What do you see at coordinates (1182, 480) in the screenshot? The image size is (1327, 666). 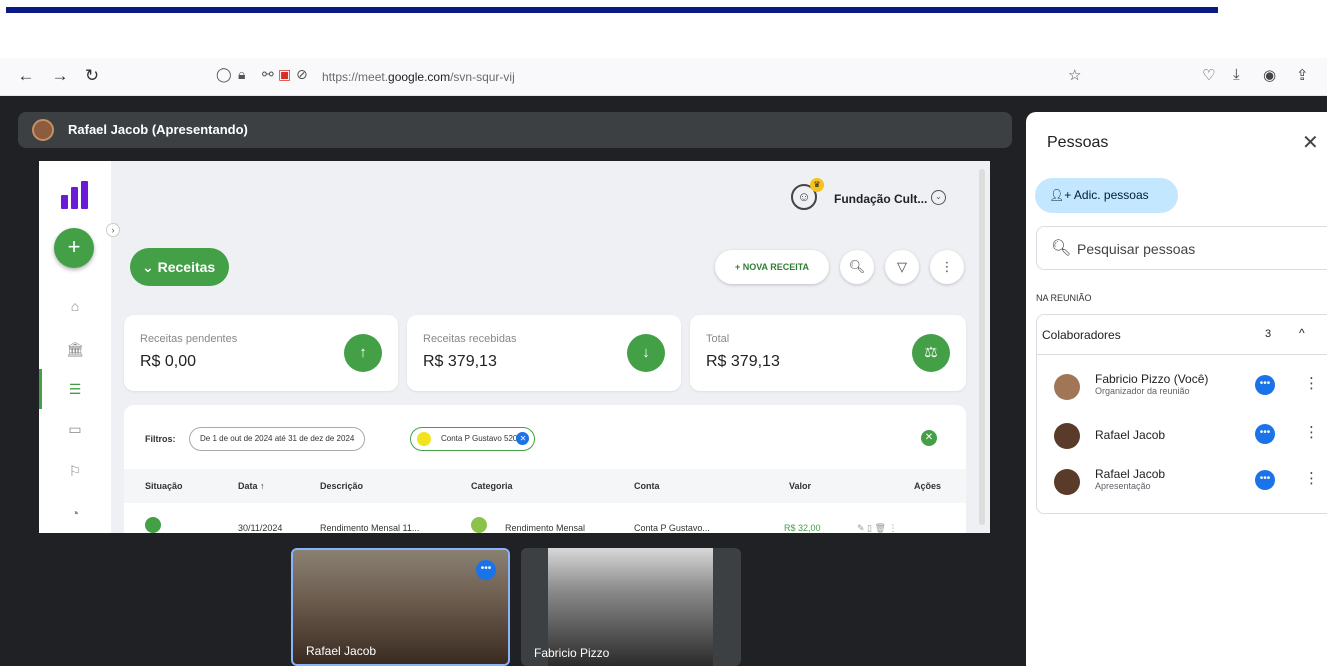 I see `list-item: Rafael Jacob Apresentação ••• ⋮` at bounding box center [1182, 480].